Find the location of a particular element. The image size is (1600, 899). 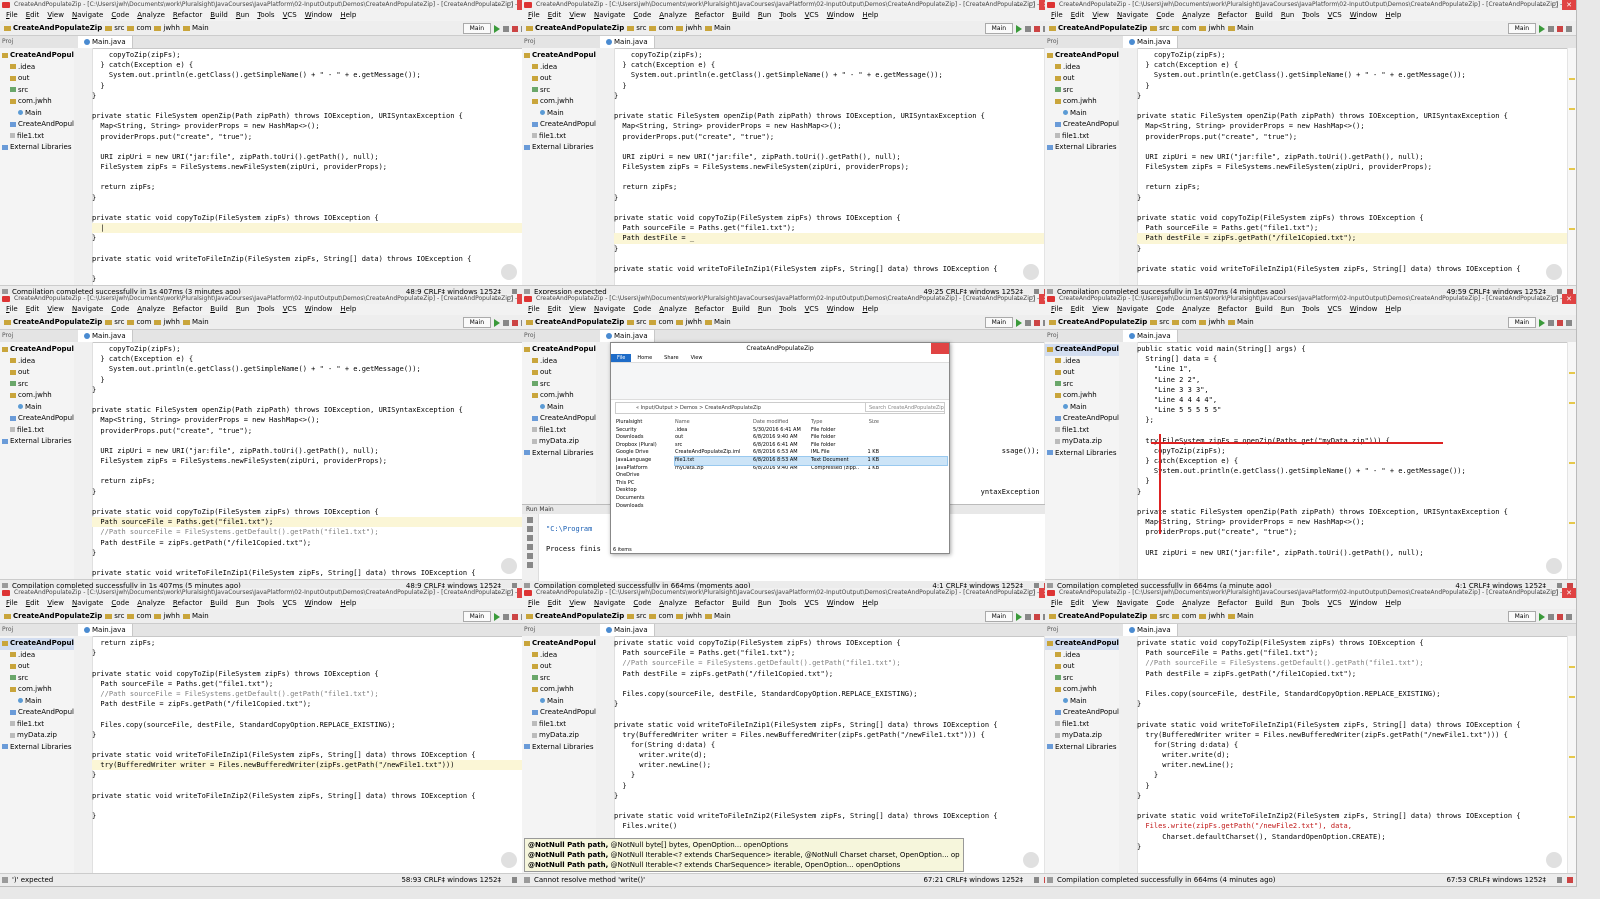

breadcrumb-item: CreateAndPopulateZip is located at coordinates (575, 28).